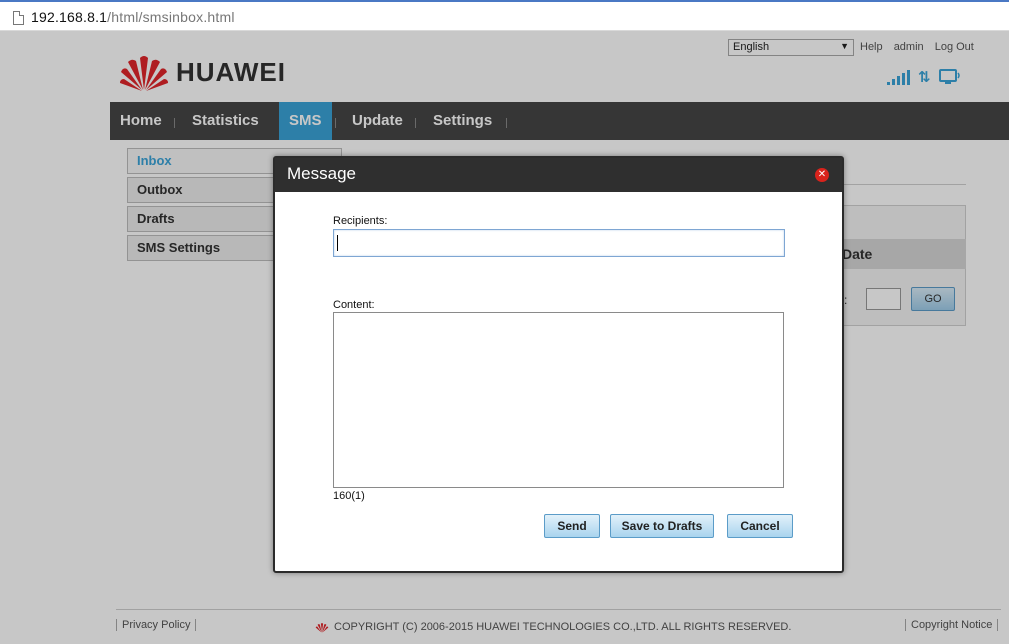  What do you see at coordinates (572, 526) in the screenshot?
I see `send-button: Send` at bounding box center [572, 526].